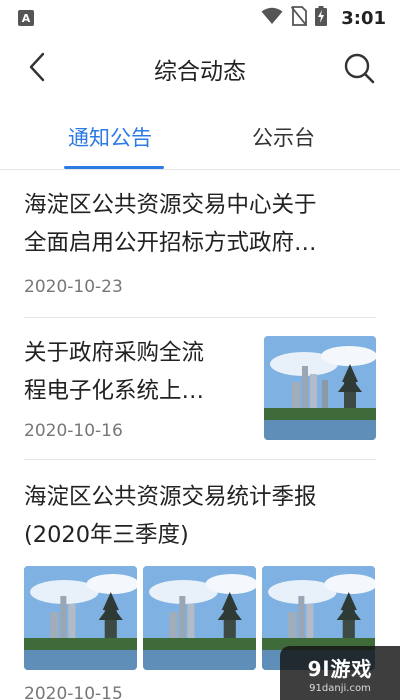  I want to click on status-bar: A 3:01, so click(200, 18).